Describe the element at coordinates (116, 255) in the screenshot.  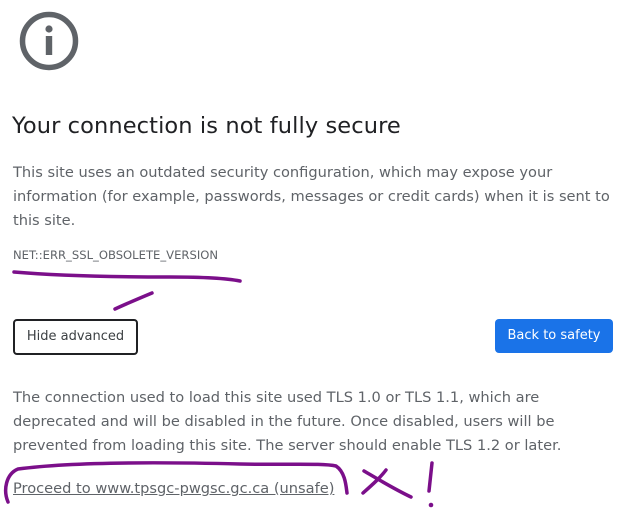
I see `error-code: NET::ERR_SSL_OBSOLETE_VERSION` at that location.